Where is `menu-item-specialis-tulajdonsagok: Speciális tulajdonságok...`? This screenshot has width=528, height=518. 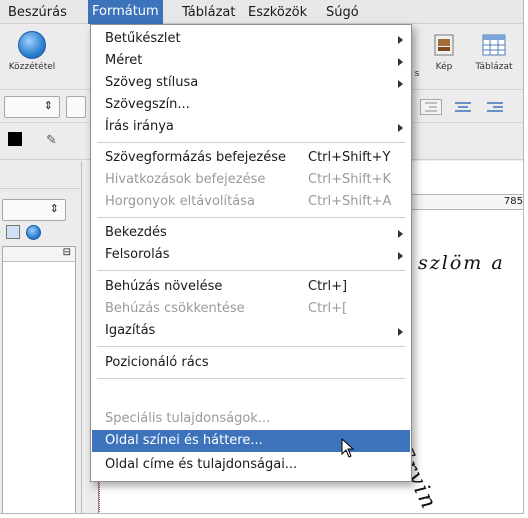 menu-item-specialis-tulajdonsagok: Speciális tulajdonságok... is located at coordinates (251, 419).